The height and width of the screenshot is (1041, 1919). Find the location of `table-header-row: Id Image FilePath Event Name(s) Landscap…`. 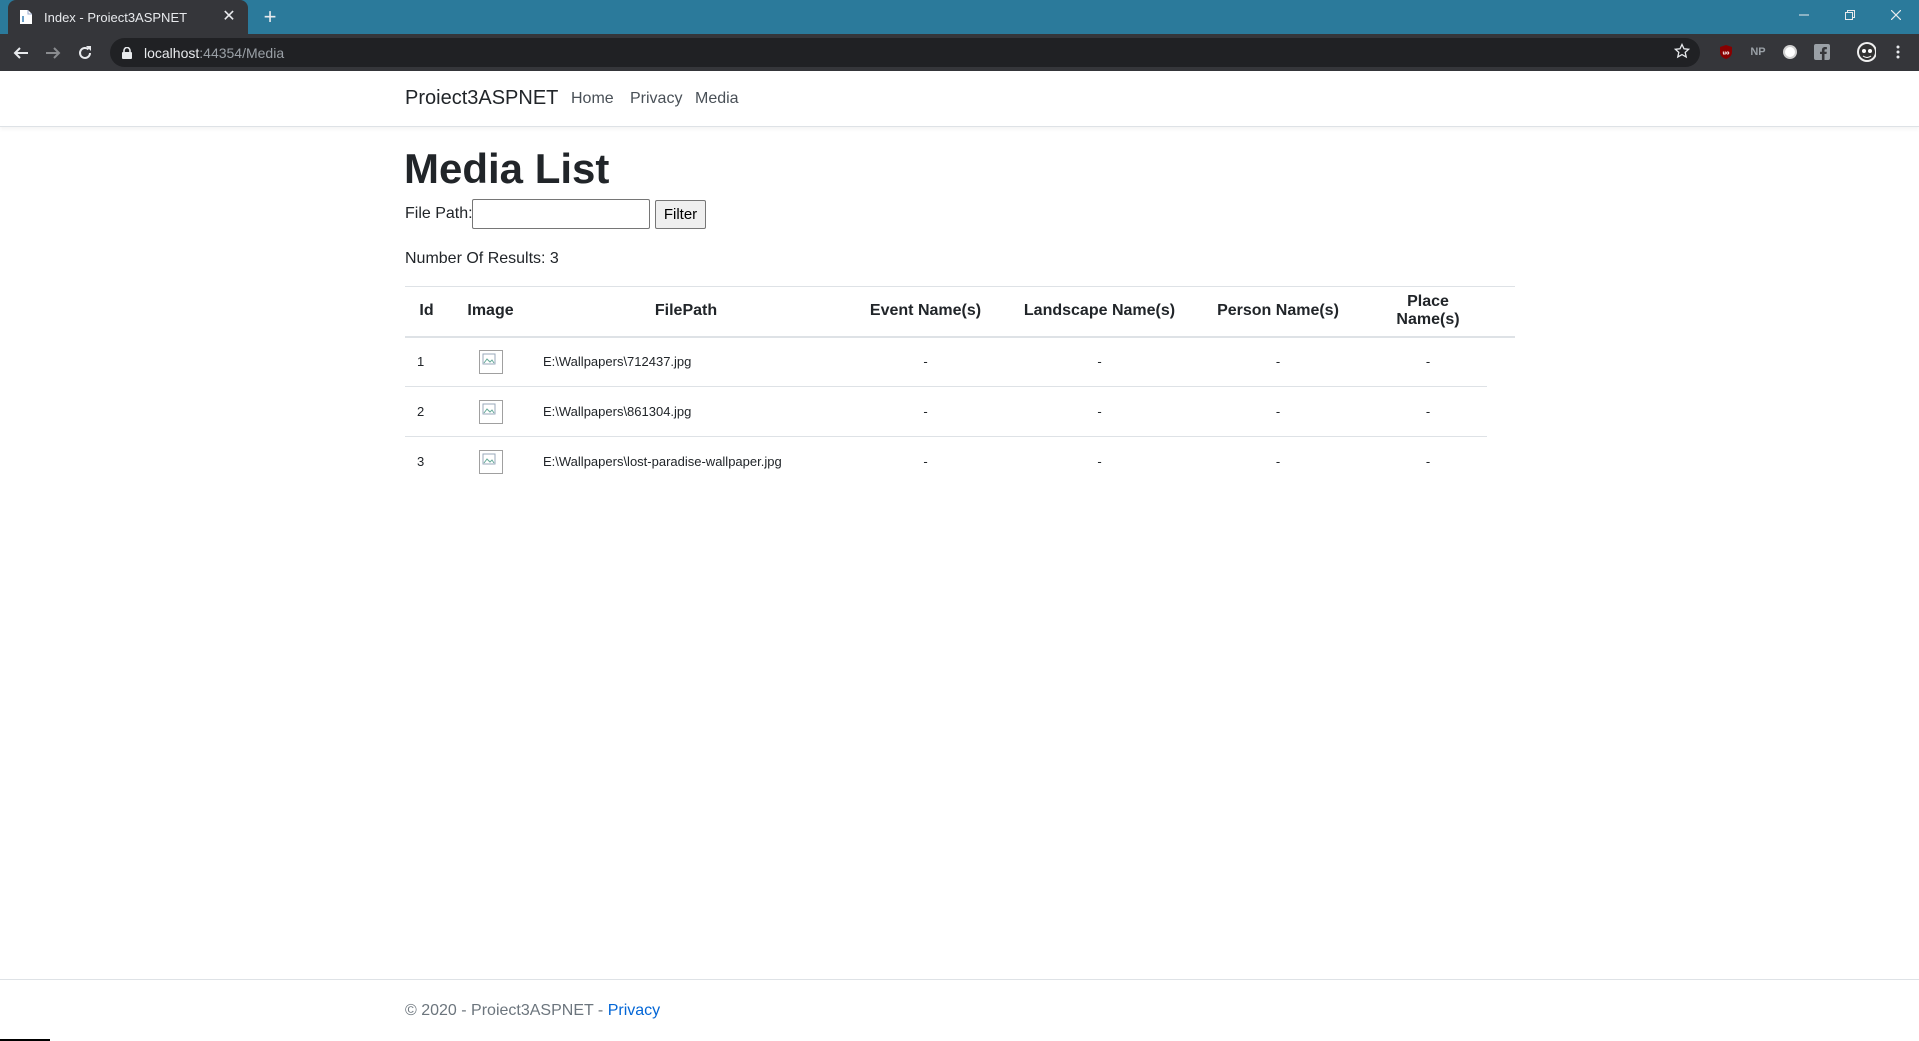

table-header-row: Id Image FilePath Event Name(s) Landscap… is located at coordinates (960, 312).